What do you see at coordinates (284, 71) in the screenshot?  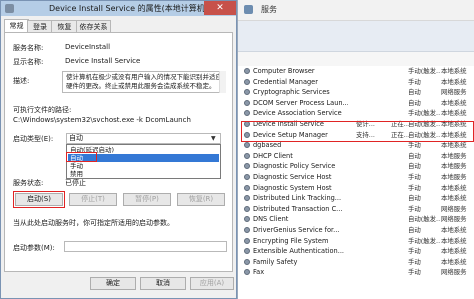 I see `service-name: Computer Browser` at bounding box center [284, 71].